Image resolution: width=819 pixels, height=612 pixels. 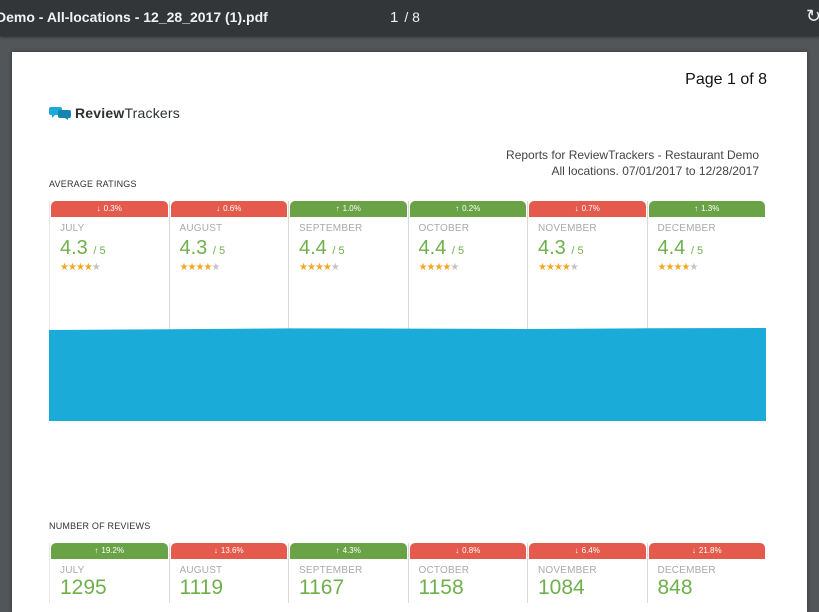 What do you see at coordinates (351, 550) in the screenshot?
I see `change-value: 4.3%` at bounding box center [351, 550].